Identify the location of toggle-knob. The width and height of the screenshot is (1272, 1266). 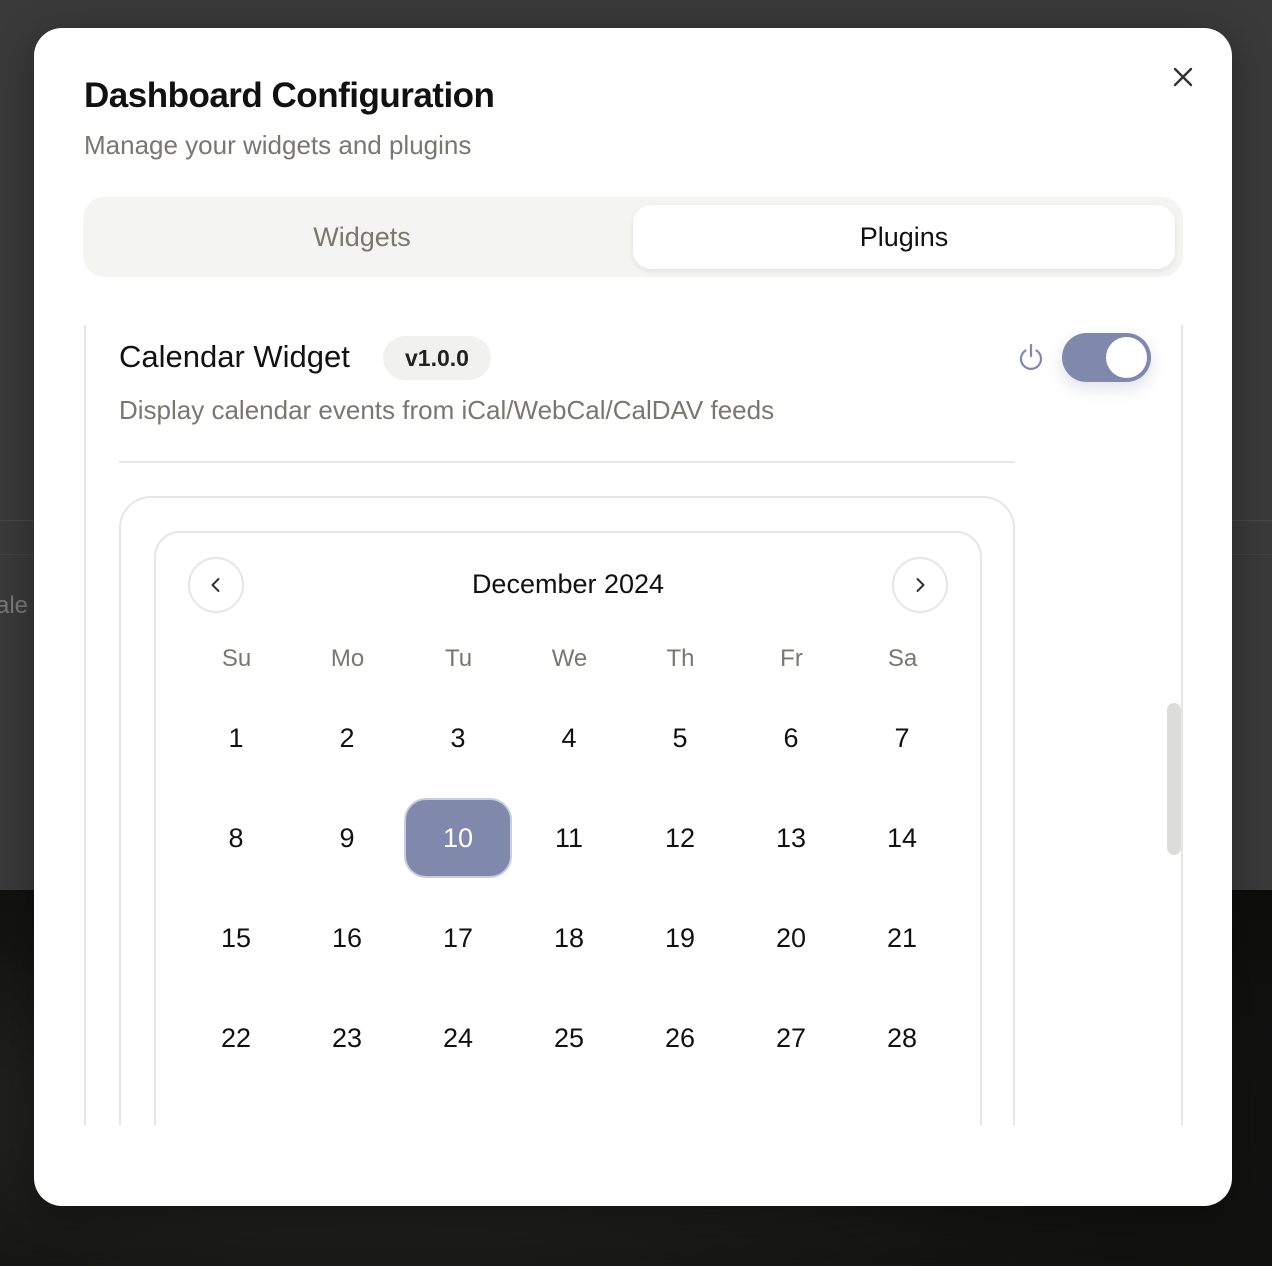
(1126, 357).